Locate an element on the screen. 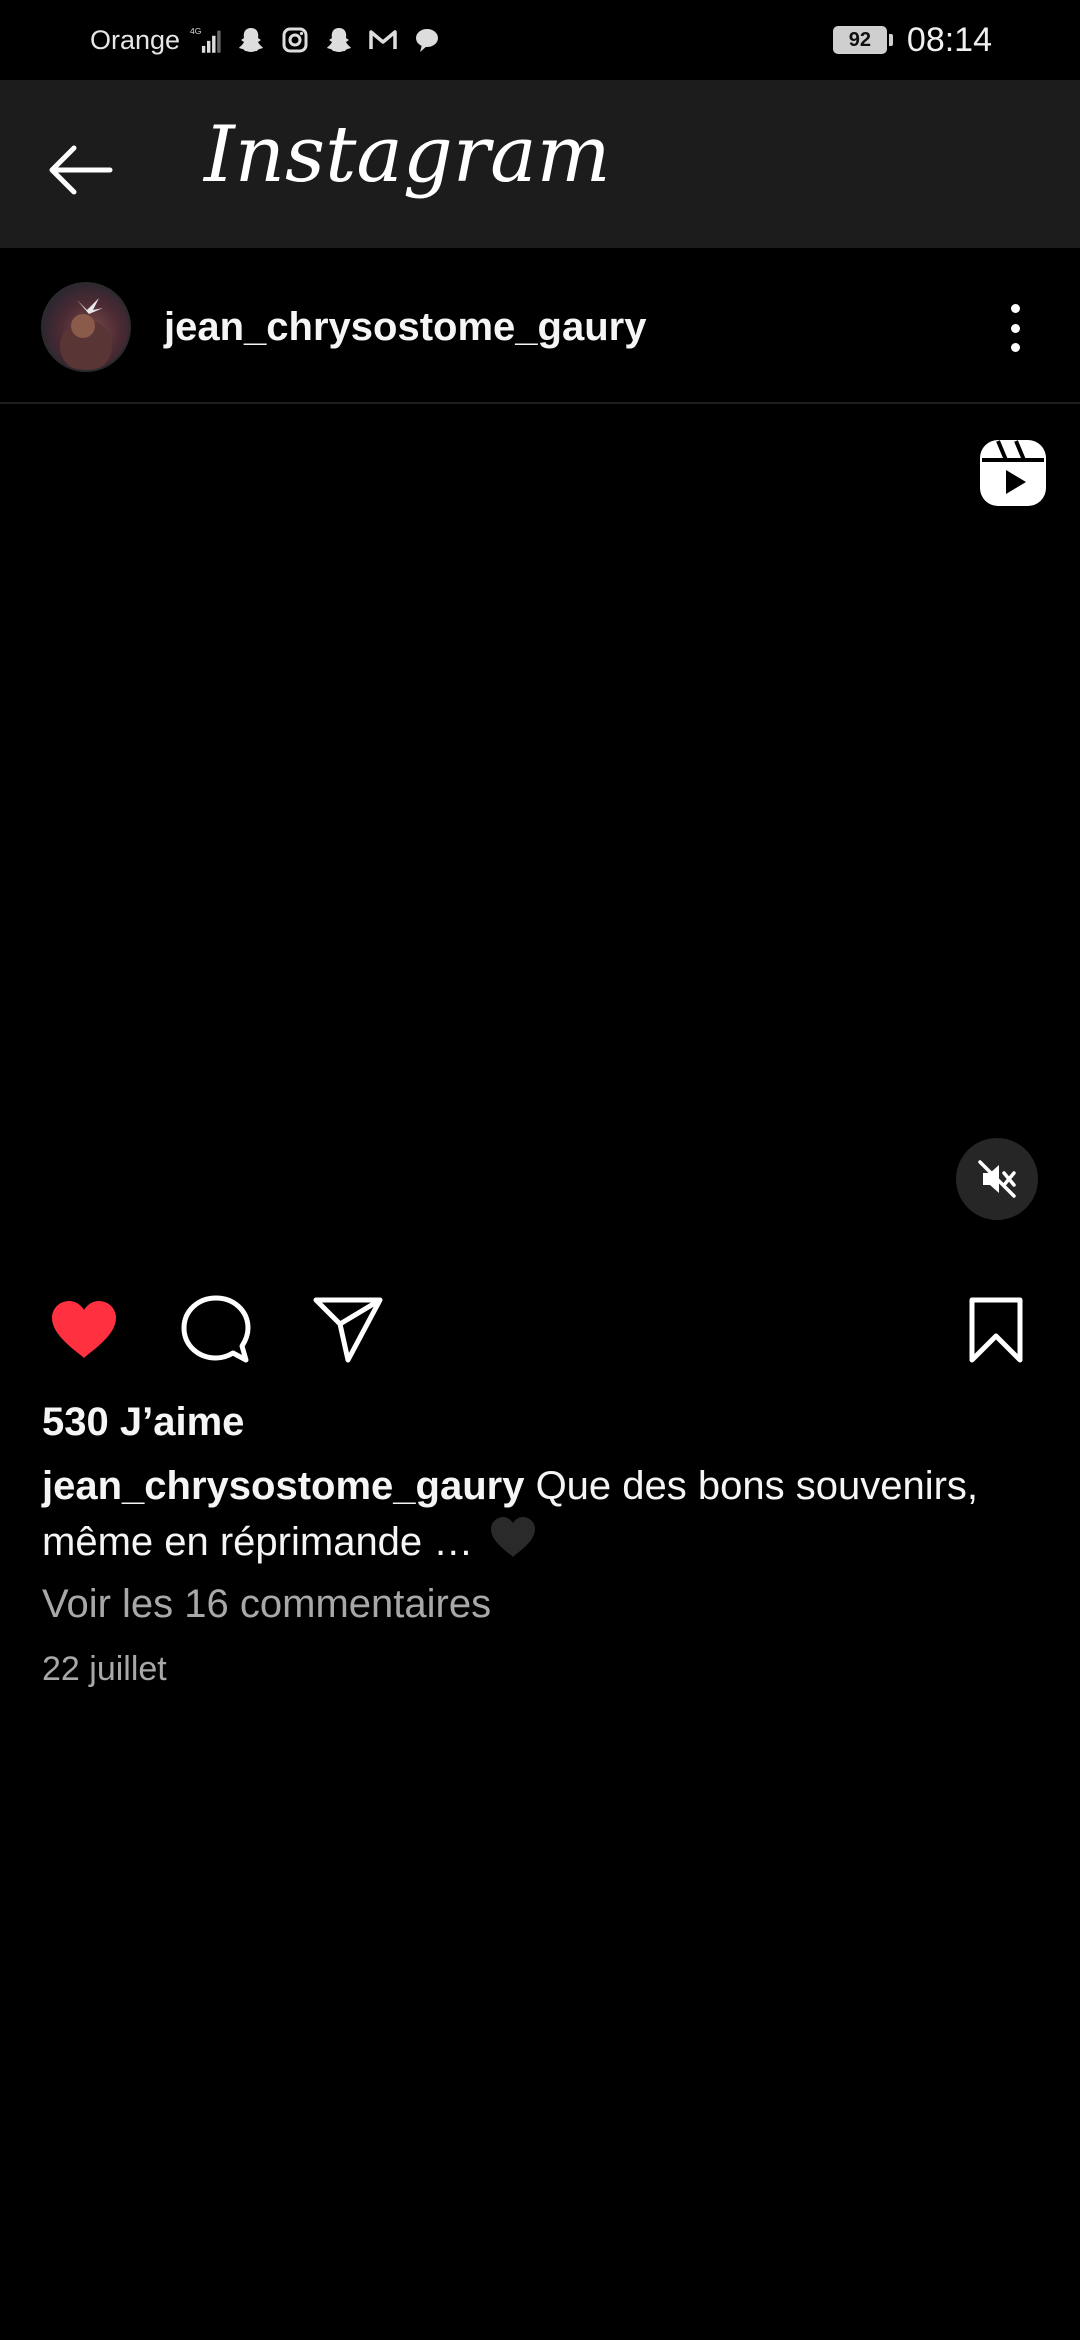 The width and height of the screenshot is (1080, 2340). status-left: Orange 4G is located at coordinates (267, 40).